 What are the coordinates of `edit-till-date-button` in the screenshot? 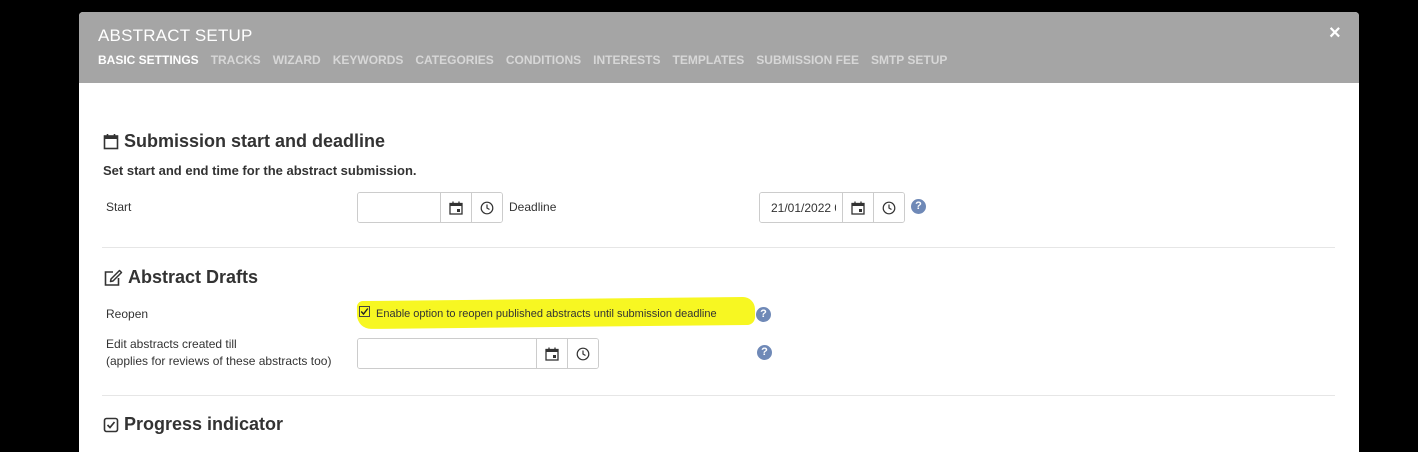 It's located at (551, 353).